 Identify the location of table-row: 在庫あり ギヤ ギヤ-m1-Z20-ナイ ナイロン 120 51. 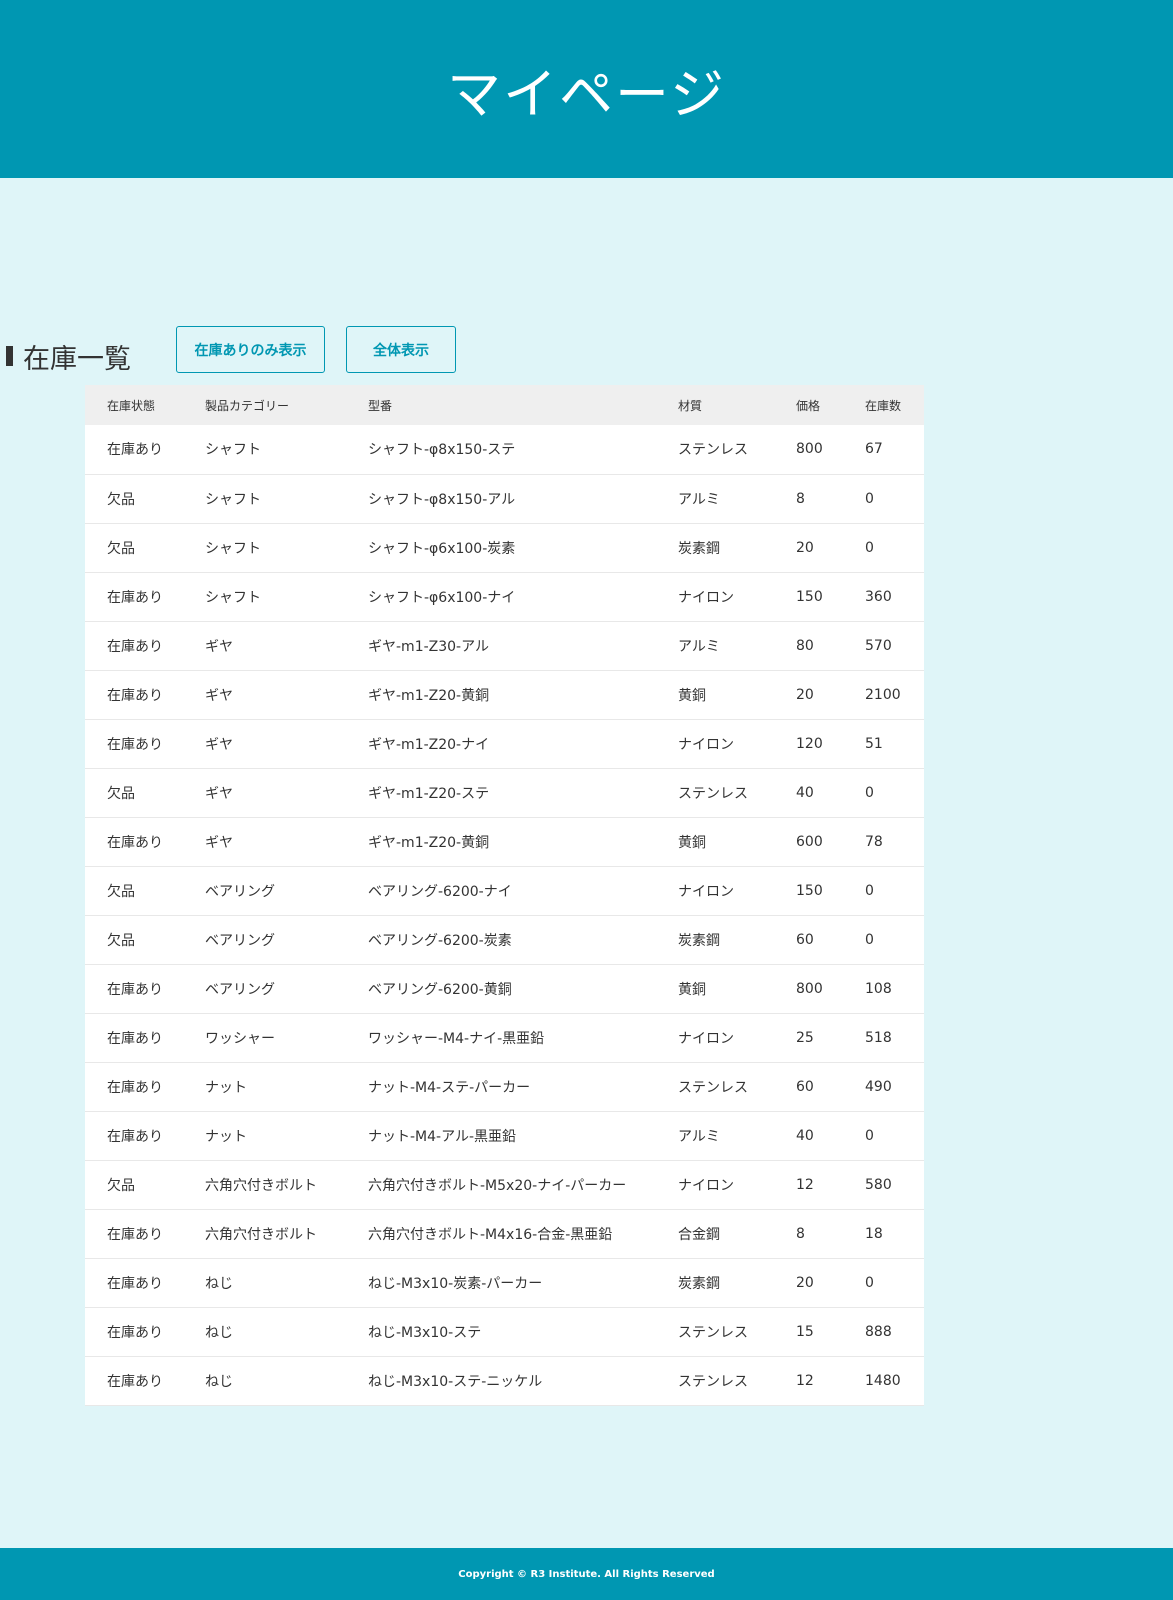
(504, 743).